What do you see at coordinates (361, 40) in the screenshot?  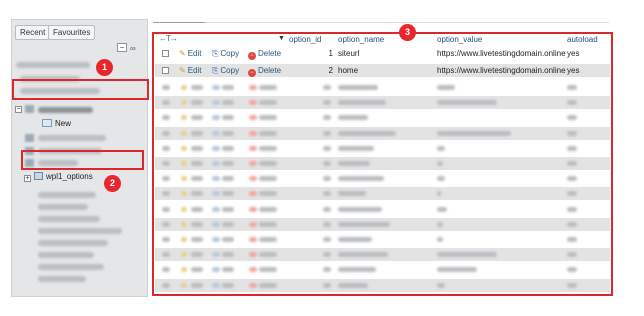 I see `column-option-name: option_name` at bounding box center [361, 40].